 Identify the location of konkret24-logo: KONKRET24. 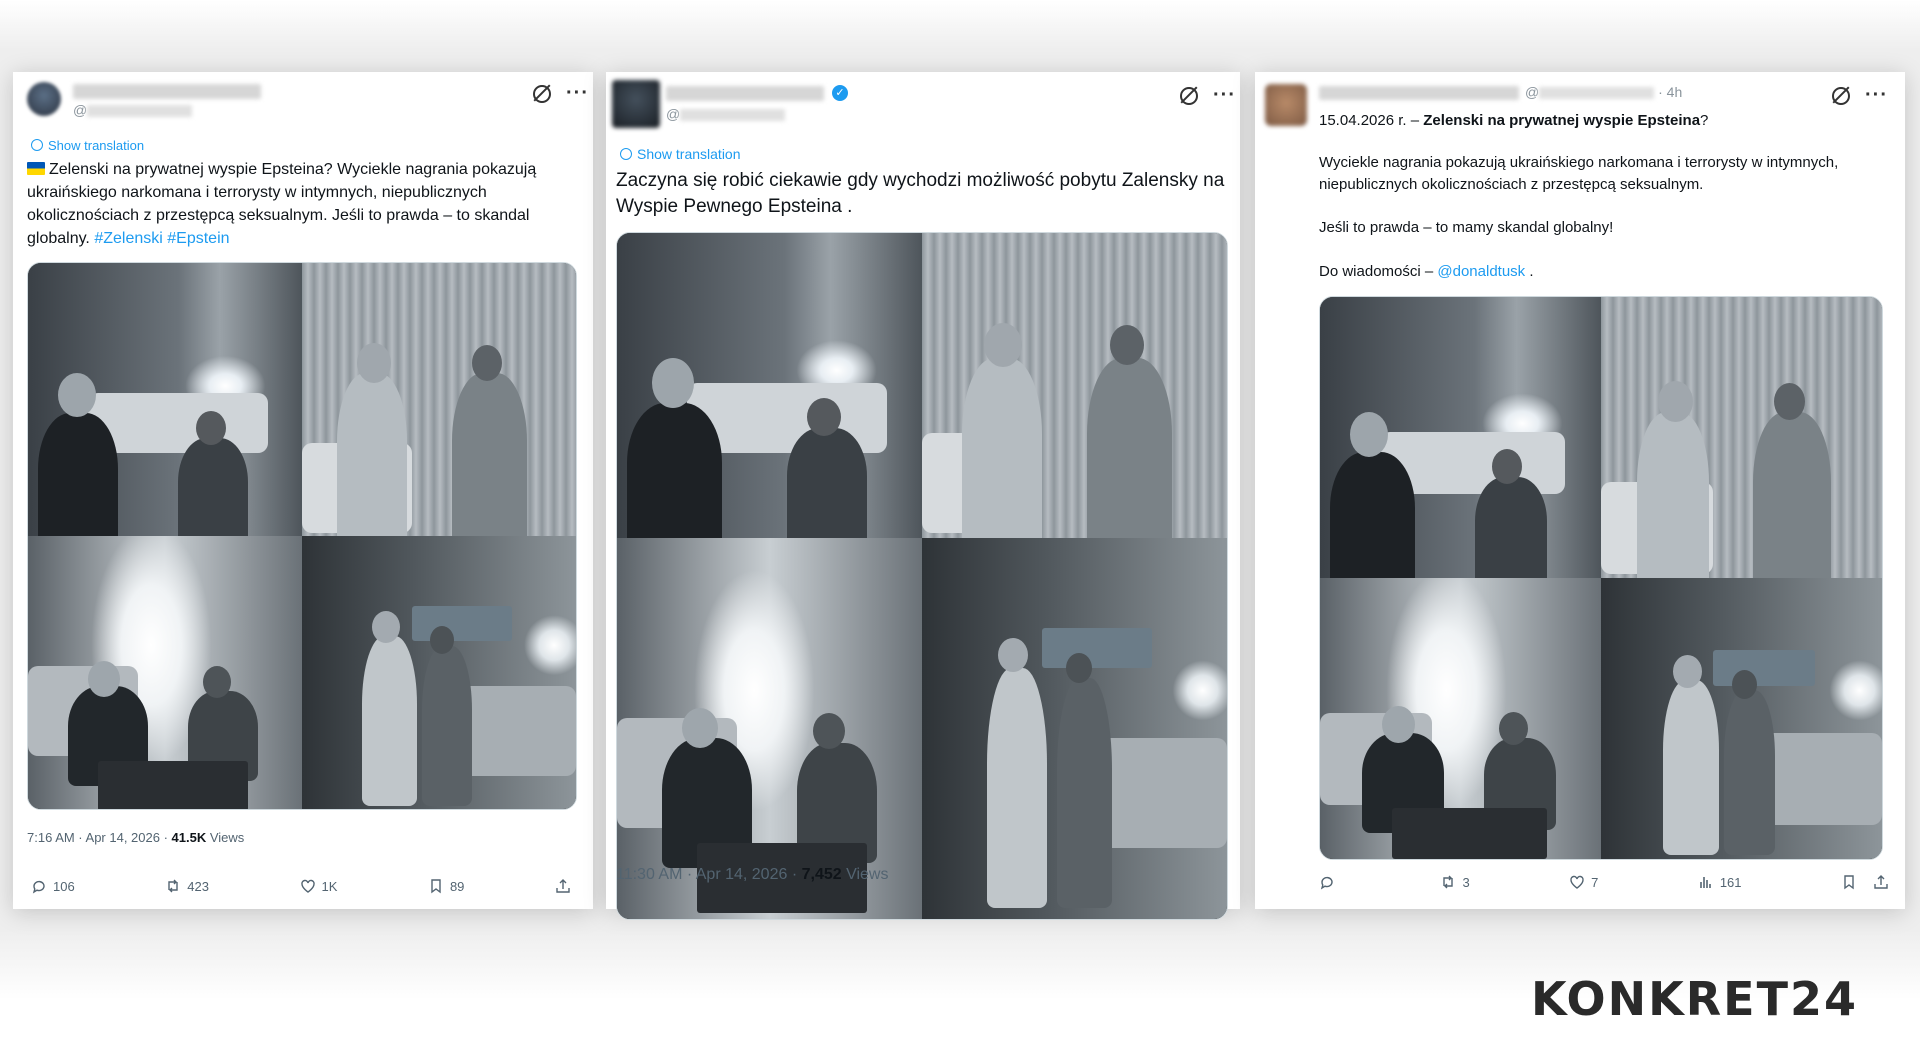
(1694, 999).